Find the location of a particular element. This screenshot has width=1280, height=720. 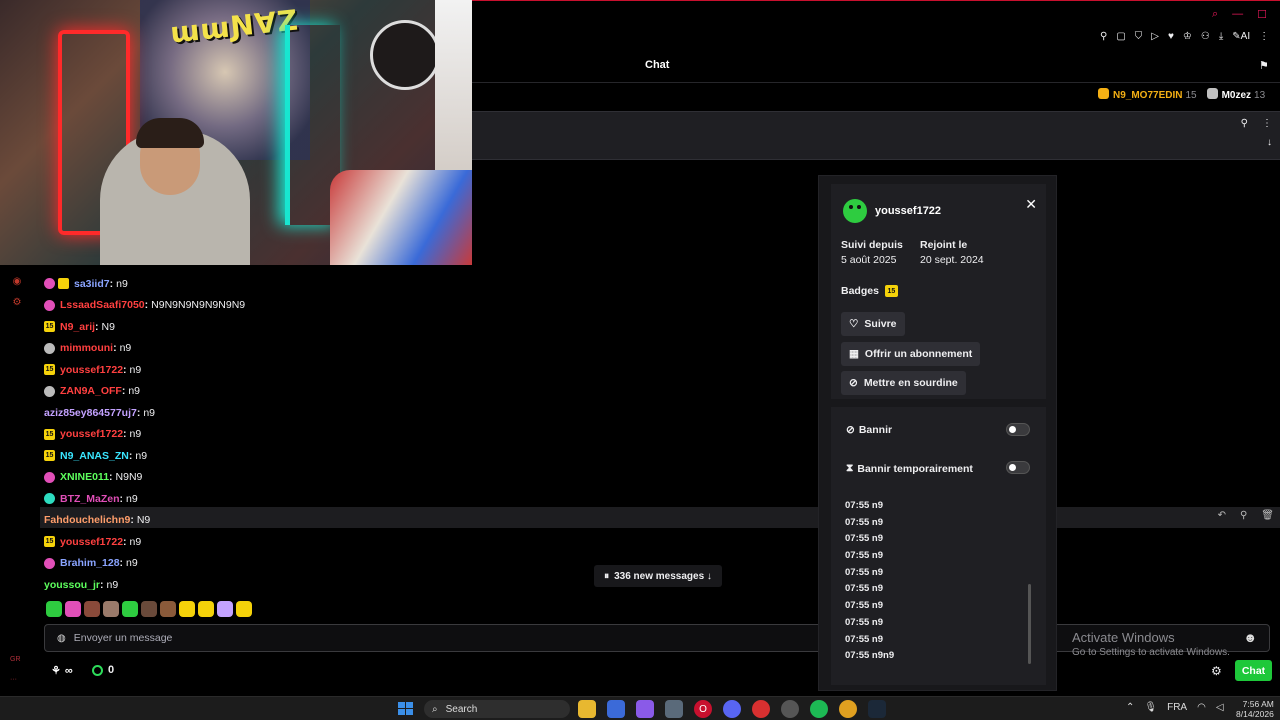

chat-message: BTZ_MaZen: n9 is located at coordinates (244, 499).